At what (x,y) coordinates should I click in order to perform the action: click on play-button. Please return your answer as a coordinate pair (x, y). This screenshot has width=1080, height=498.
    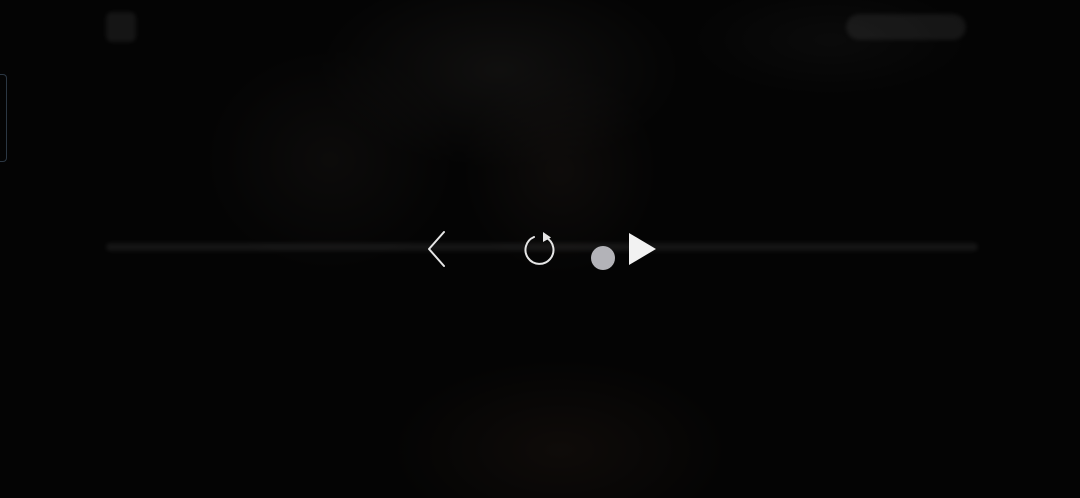
    Looking at the image, I should click on (642, 249).